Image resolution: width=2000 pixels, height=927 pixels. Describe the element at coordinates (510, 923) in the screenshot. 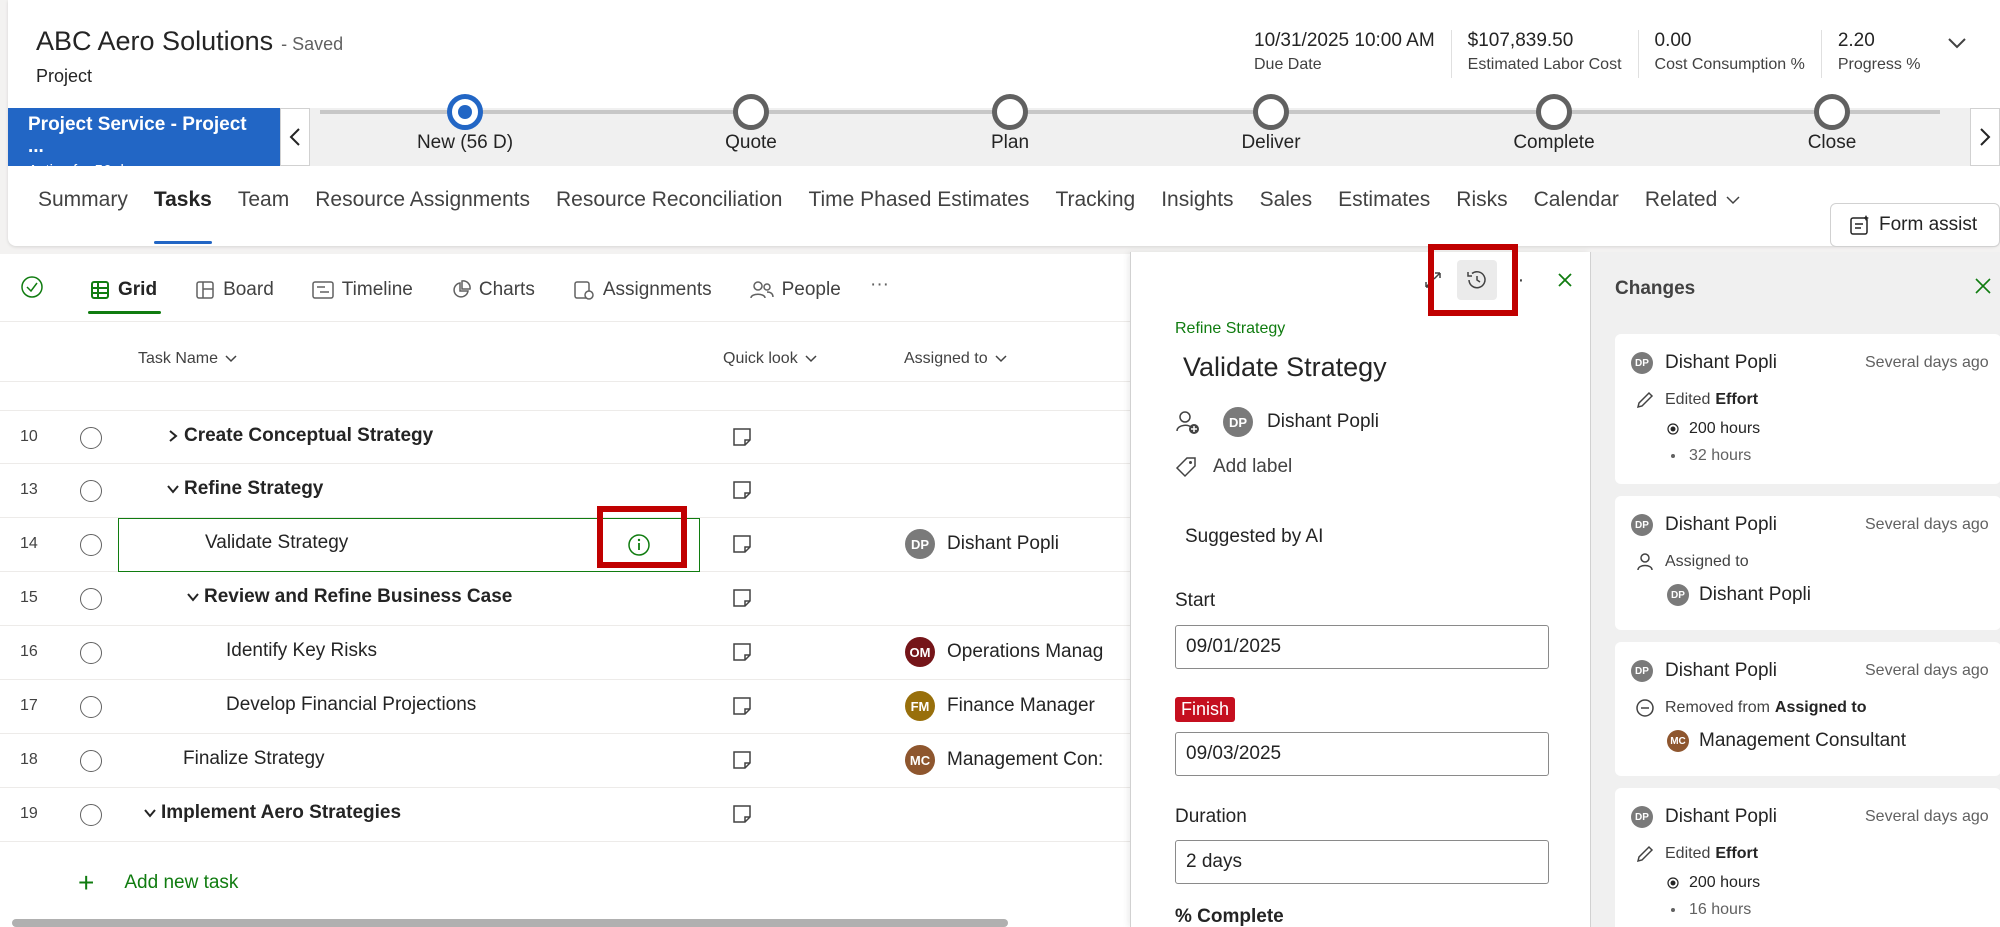

I see `horizontal-scrollbar` at that location.